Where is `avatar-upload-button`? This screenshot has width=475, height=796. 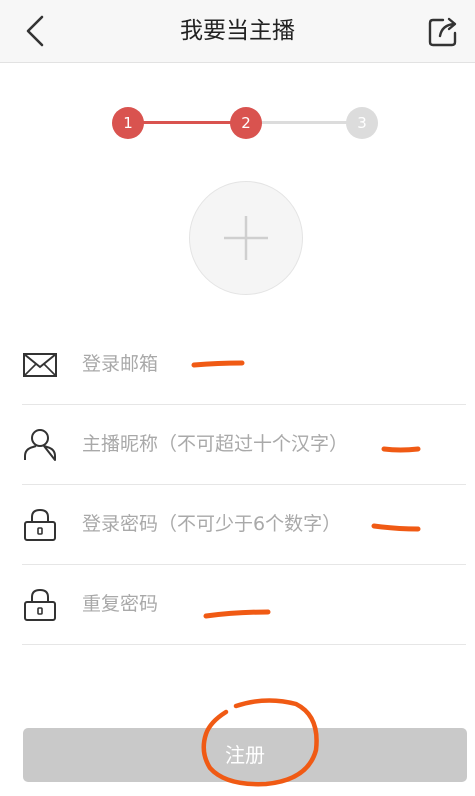 avatar-upload-button is located at coordinates (246, 238).